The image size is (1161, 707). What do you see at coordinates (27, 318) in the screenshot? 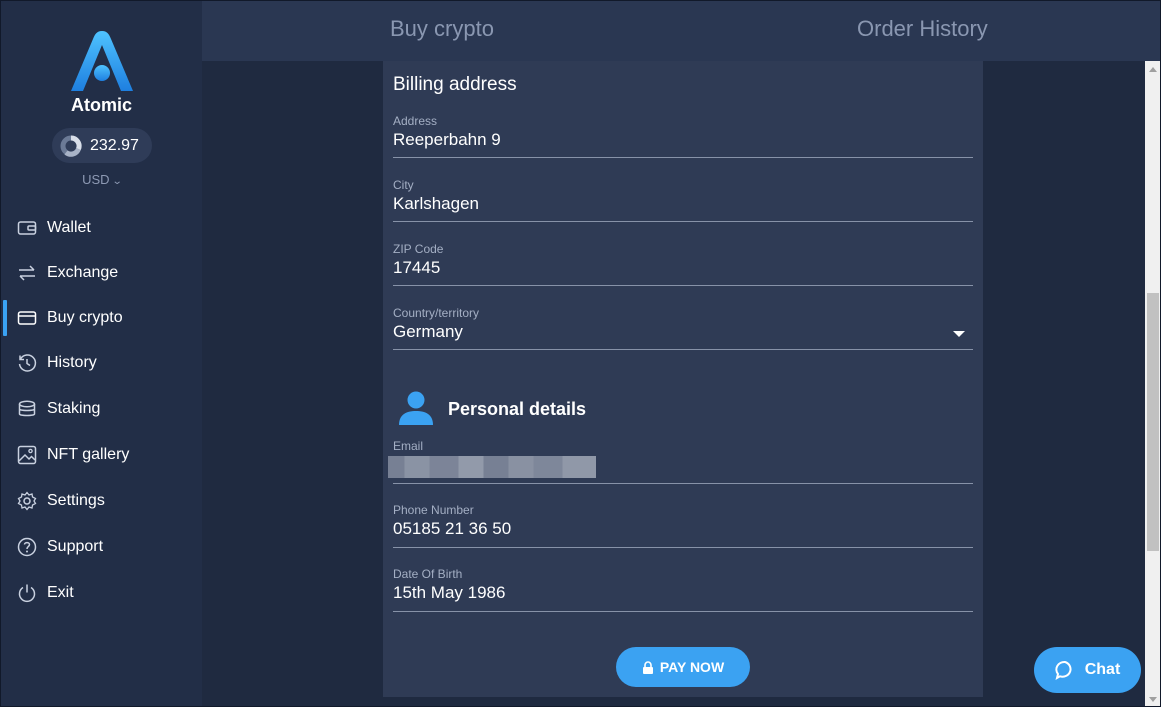
I see `card-icon` at bounding box center [27, 318].